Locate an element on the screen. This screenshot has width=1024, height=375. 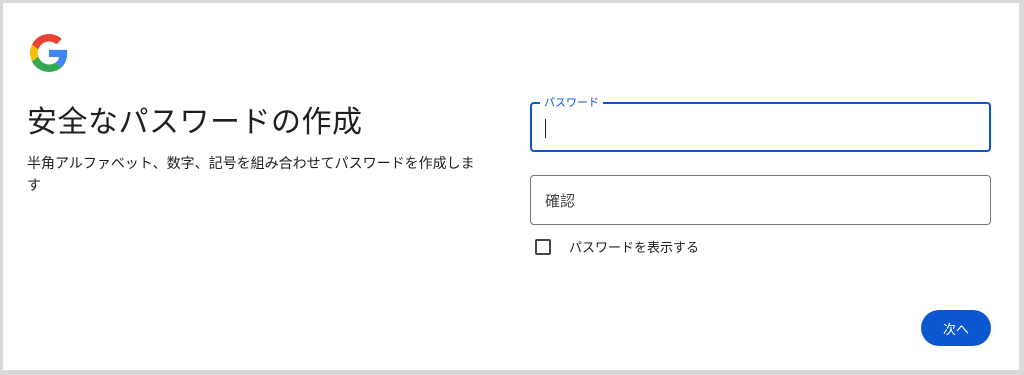
page-description: 半角アルファベット、数字、記号を組み合わせてパスワードを作成します is located at coordinates (251, 175).